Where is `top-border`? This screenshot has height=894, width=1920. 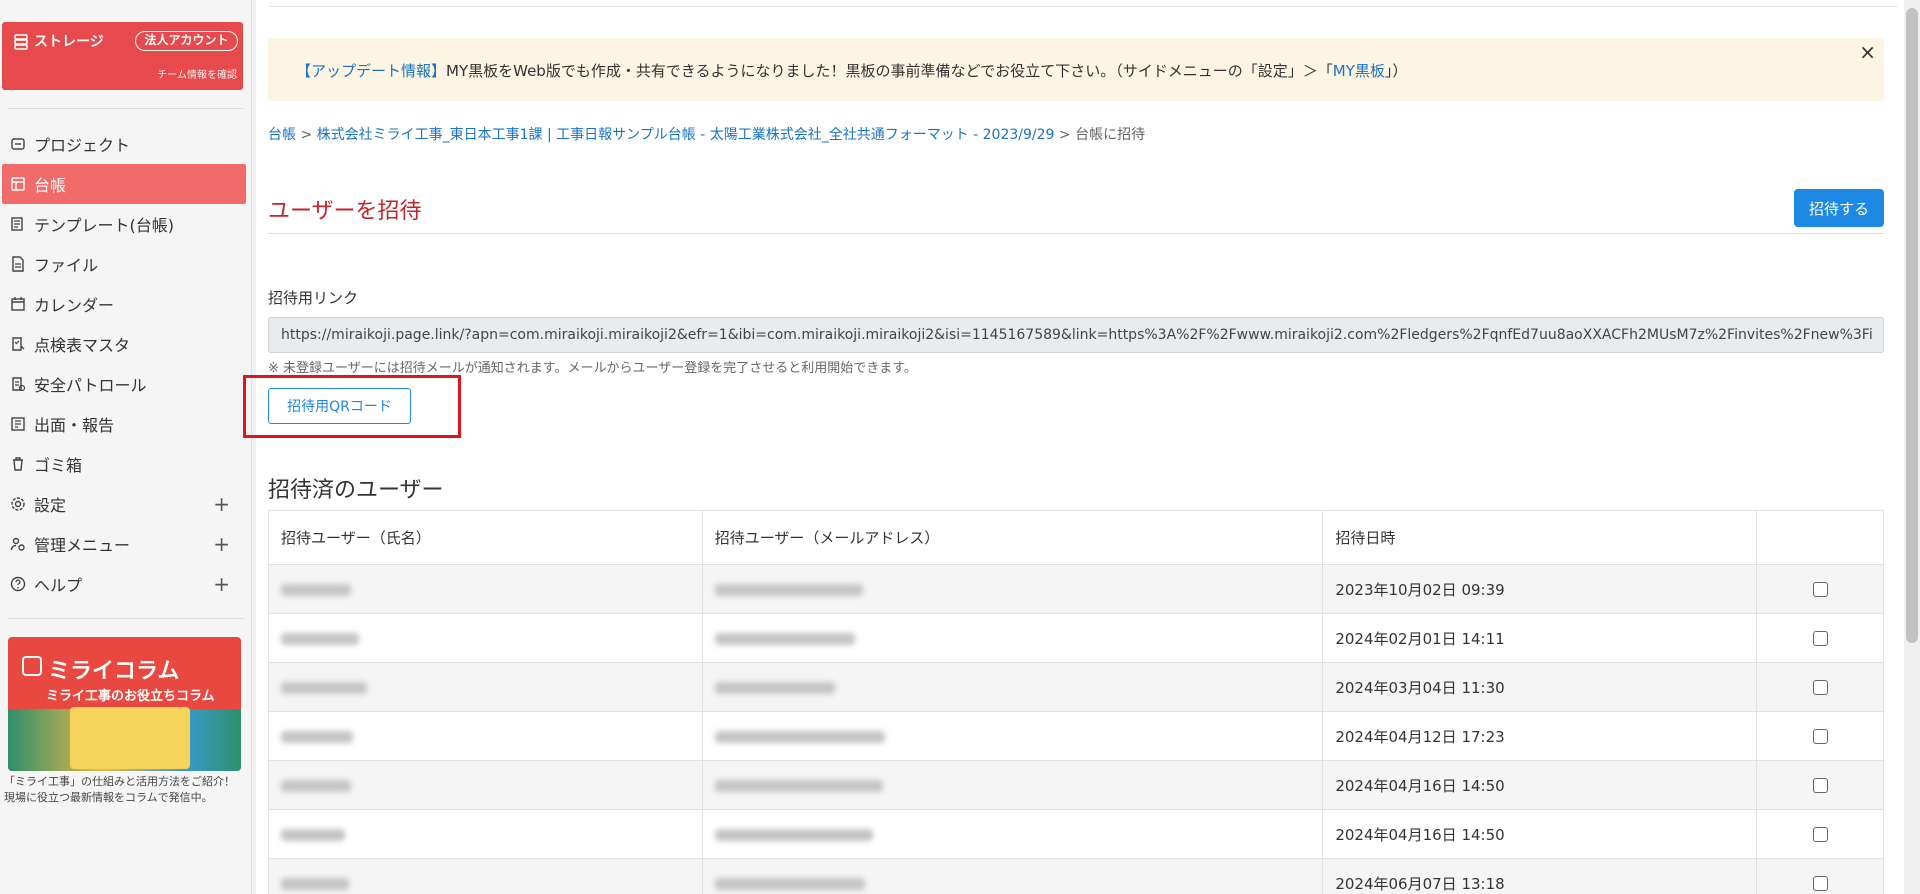
top-border is located at coordinates (1083, 6).